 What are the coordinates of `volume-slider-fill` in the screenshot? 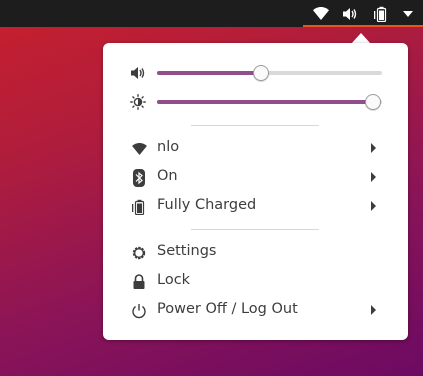 It's located at (209, 73).